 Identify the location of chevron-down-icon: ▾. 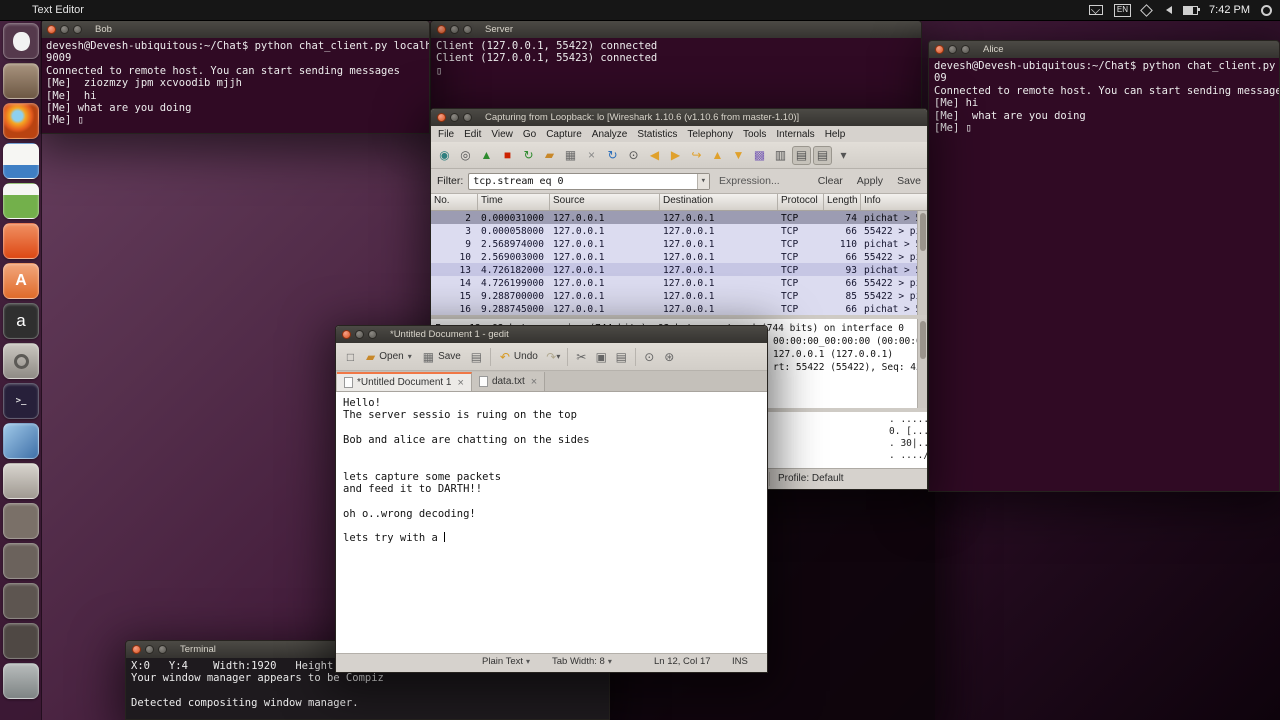
(702, 181).